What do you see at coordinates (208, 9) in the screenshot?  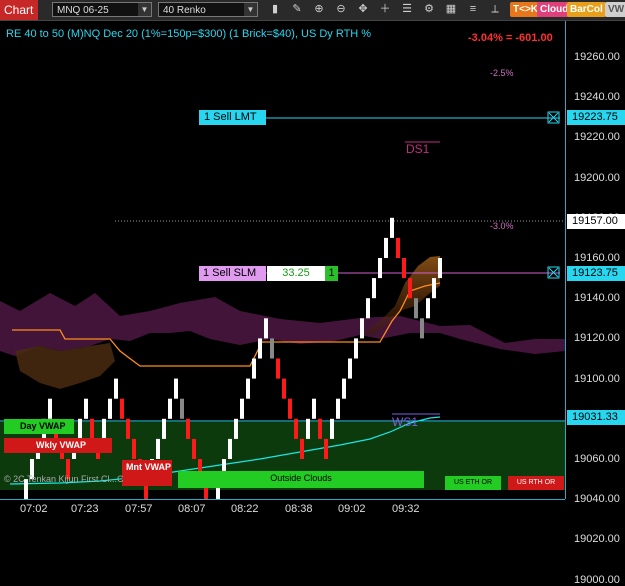 I see `bar-type-selector: 40 Renko ▼` at bounding box center [208, 9].